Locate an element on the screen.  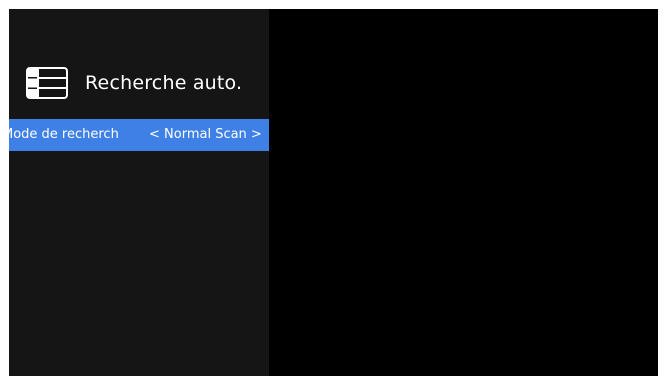
menu-item-search-mode: Mode de recherch < Normal Scan > is located at coordinates (139, 135).